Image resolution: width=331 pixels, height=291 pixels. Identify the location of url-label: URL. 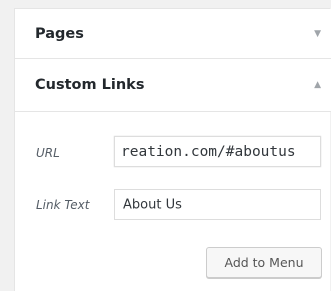
(48, 153).